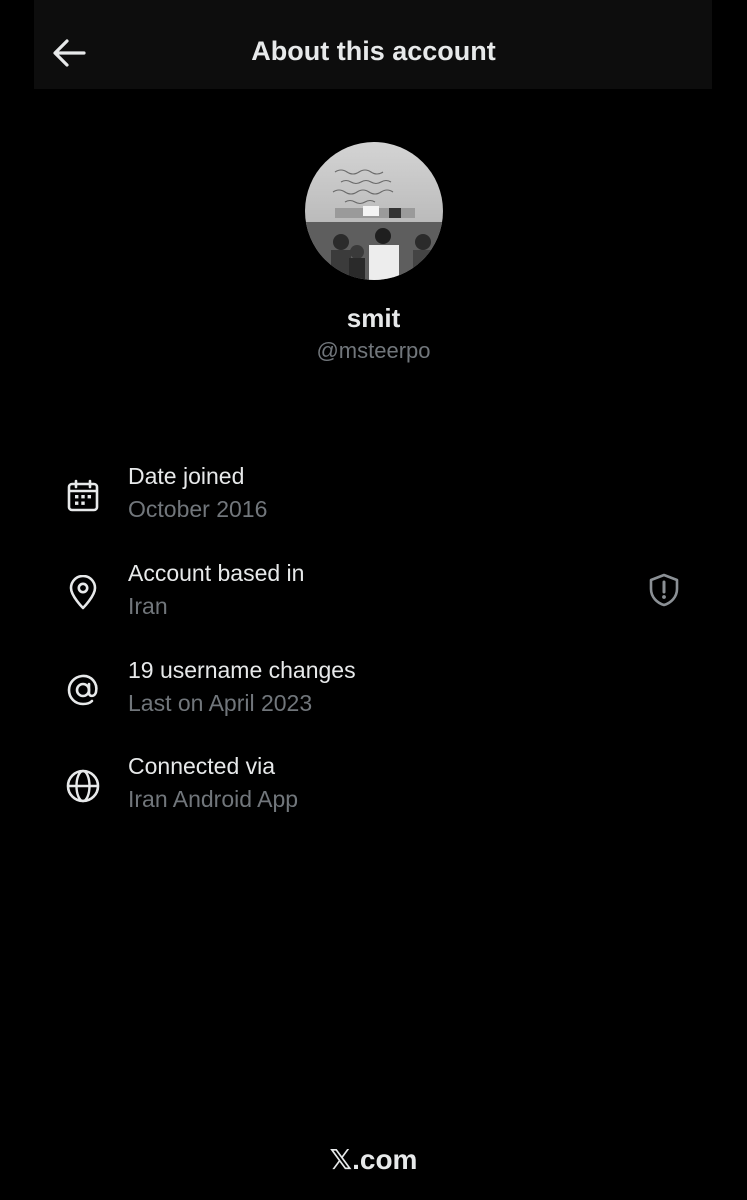 This screenshot has width=747, height=1200. Describe the element at coordinates (373, 51) in the screenshot. I see `page-title: About this account` at that location.